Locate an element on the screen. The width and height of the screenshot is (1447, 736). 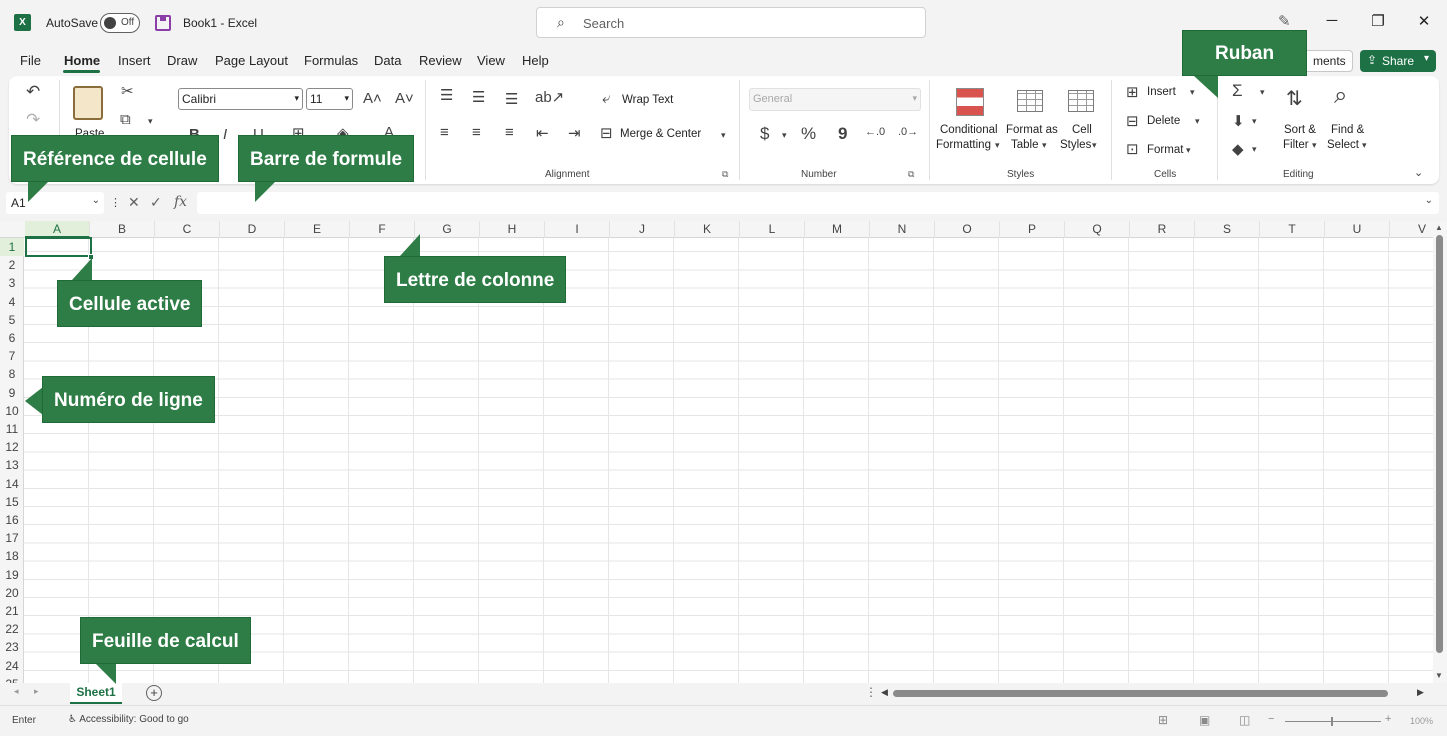
column-header-b: B is located at coordinates (122, 229).